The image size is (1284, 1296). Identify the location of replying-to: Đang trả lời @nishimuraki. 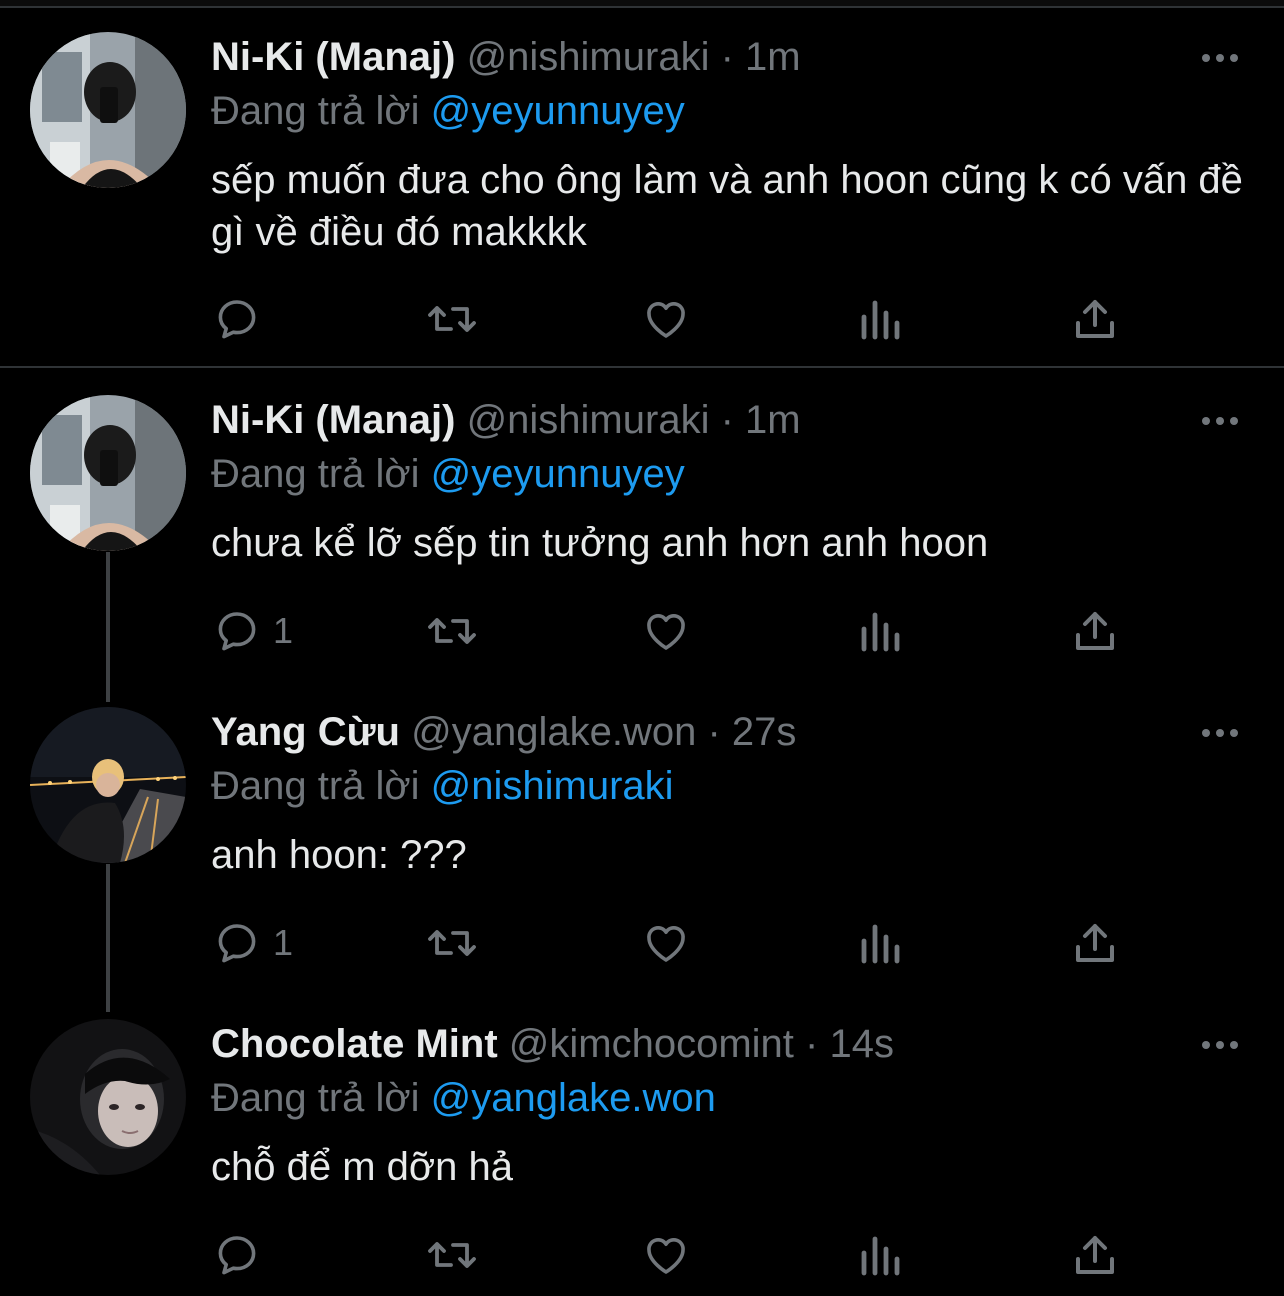
(442, 786).